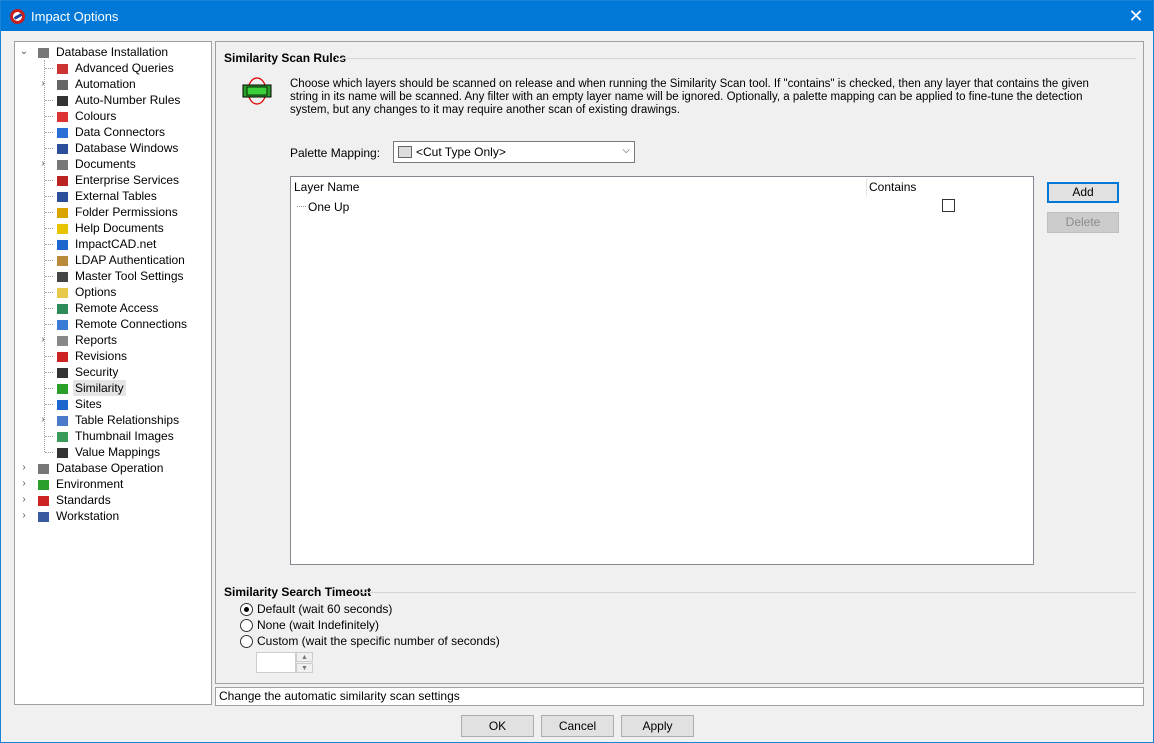 This screenshot has width=1154, height=743. Describe the element at coordinates (117, 308) in the screenshot. I see `tree-item-label: Remote Access` at that location.